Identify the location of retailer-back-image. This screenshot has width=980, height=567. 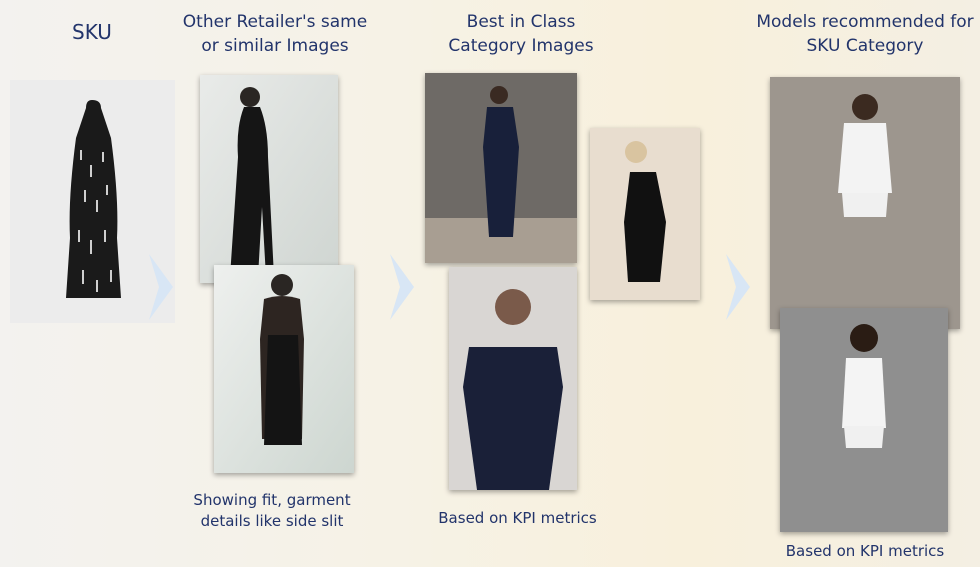
(284, 369).